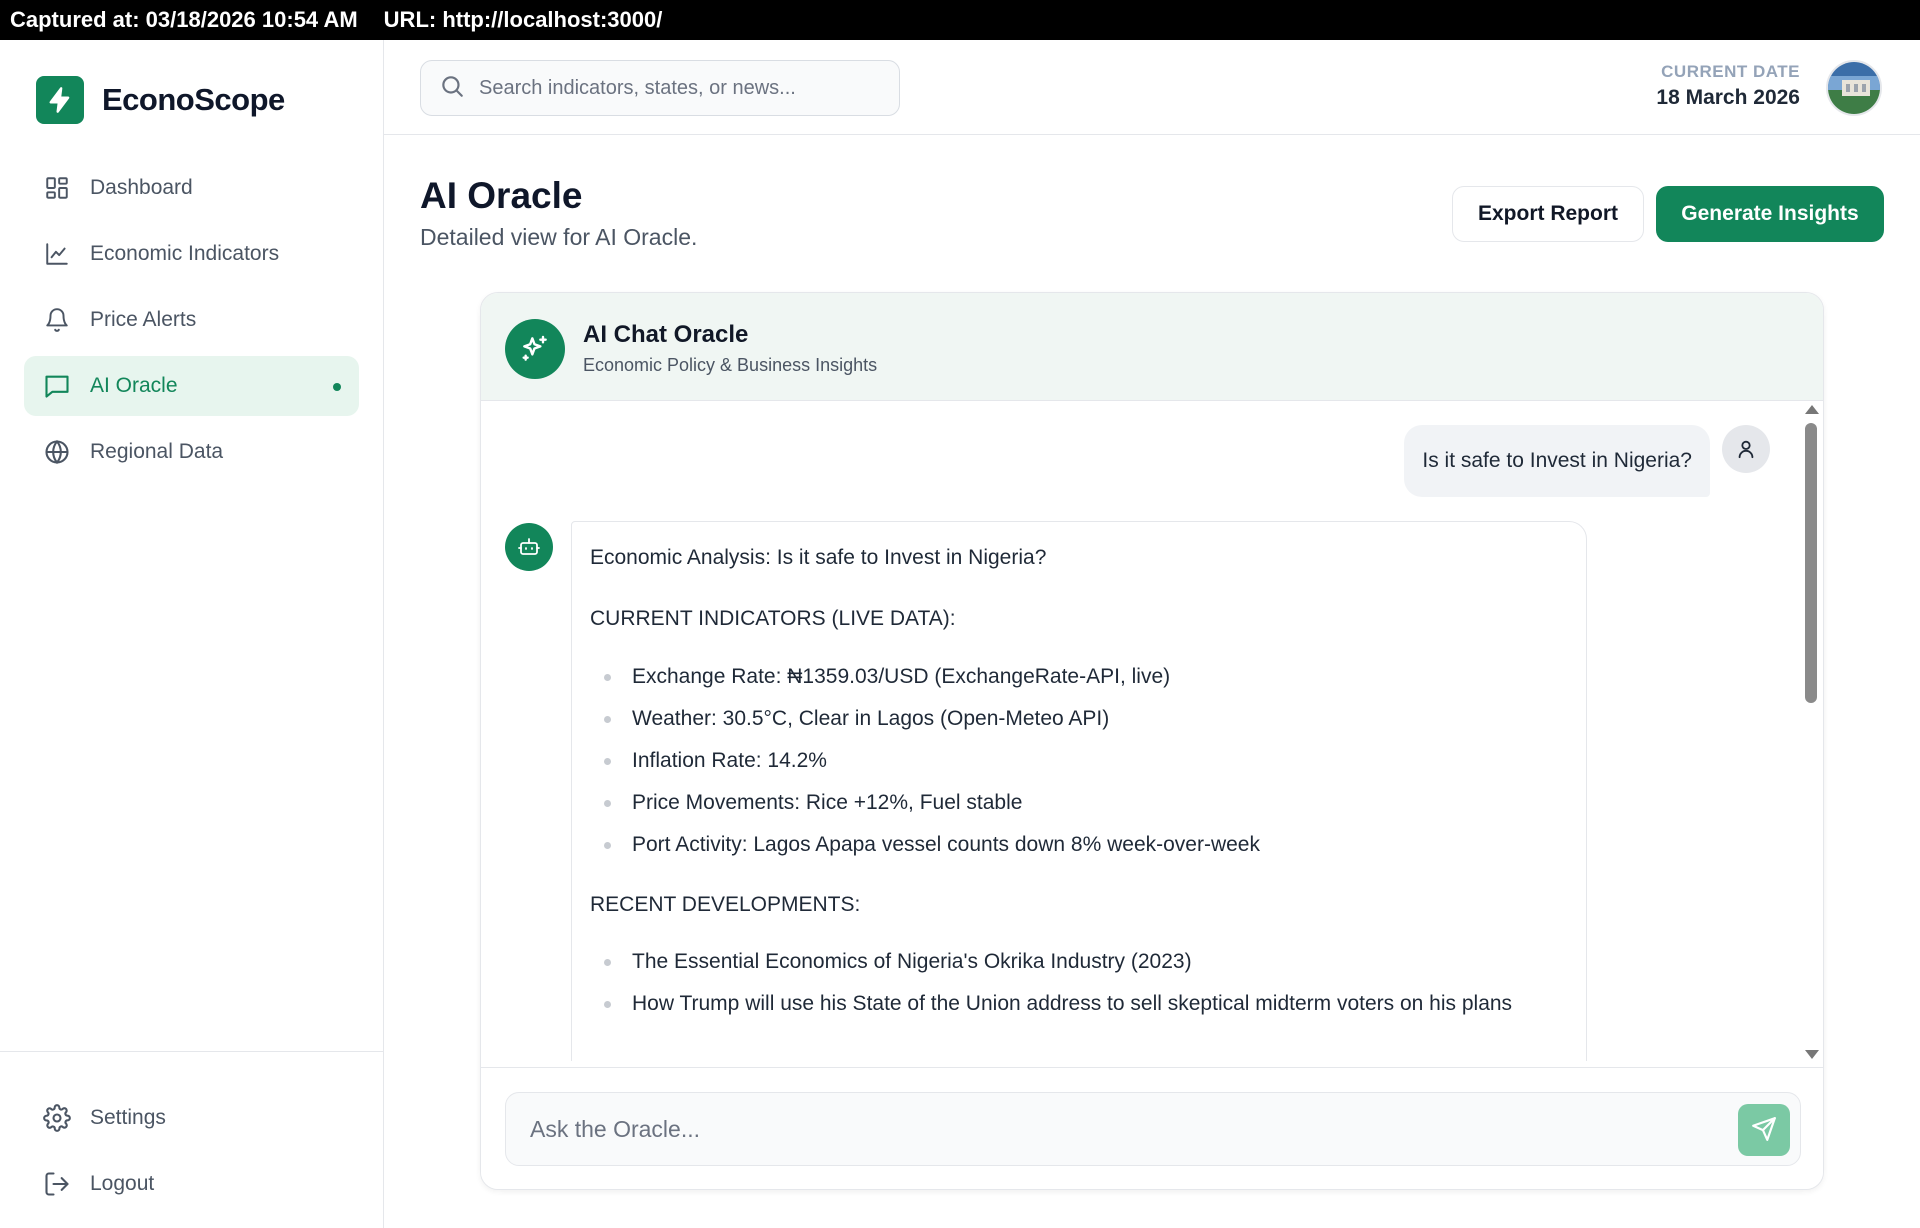 The width and height of the screenshot is (1920, 1228). Describe the element at coordinates (1812, 1054) in the screenshot. I see `scroll-down-arrow-icon` at that location.